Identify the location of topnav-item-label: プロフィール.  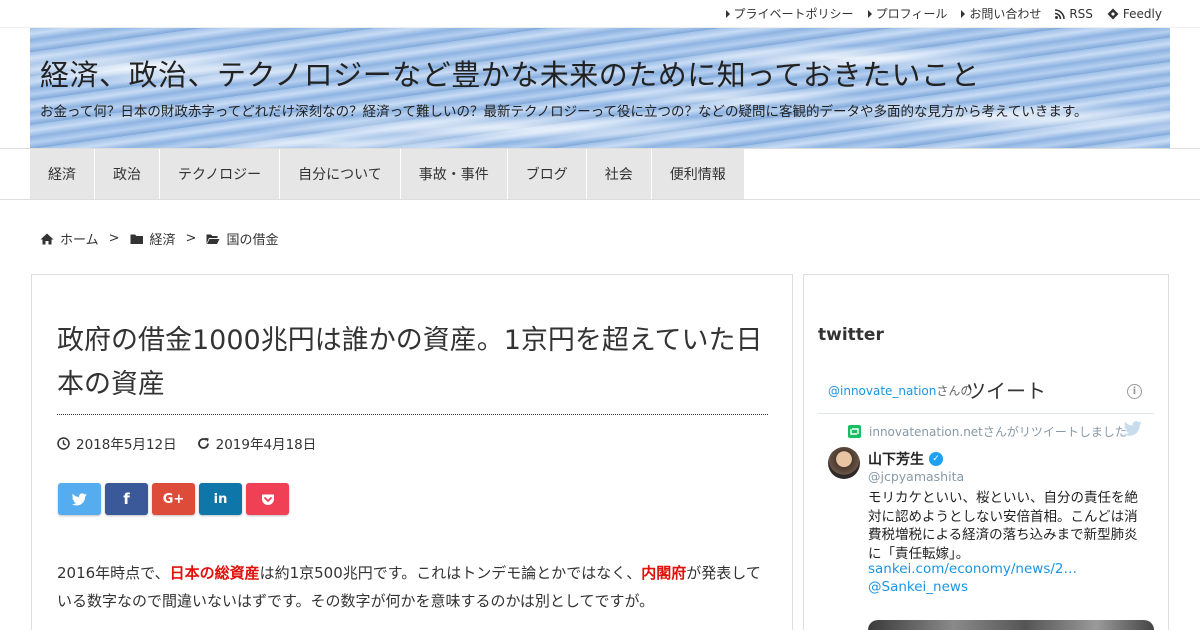
(911, 14).